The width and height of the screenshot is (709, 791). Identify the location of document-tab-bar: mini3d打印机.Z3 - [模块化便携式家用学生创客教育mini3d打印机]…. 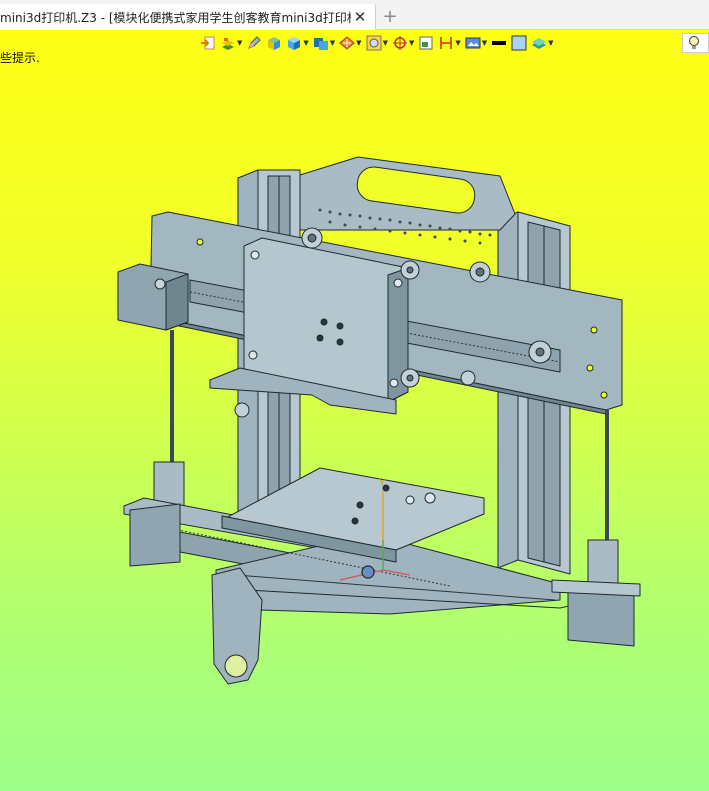
(354, 15).